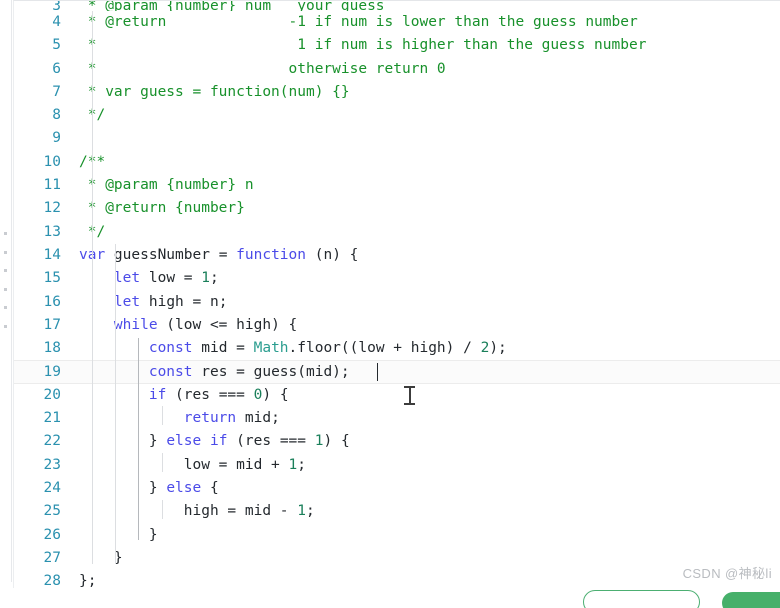  What do you see at coordinates (397, 185) in the screenshot?
I see `code-line: 11 * @param {number} n` at bounding box center [397, 185].